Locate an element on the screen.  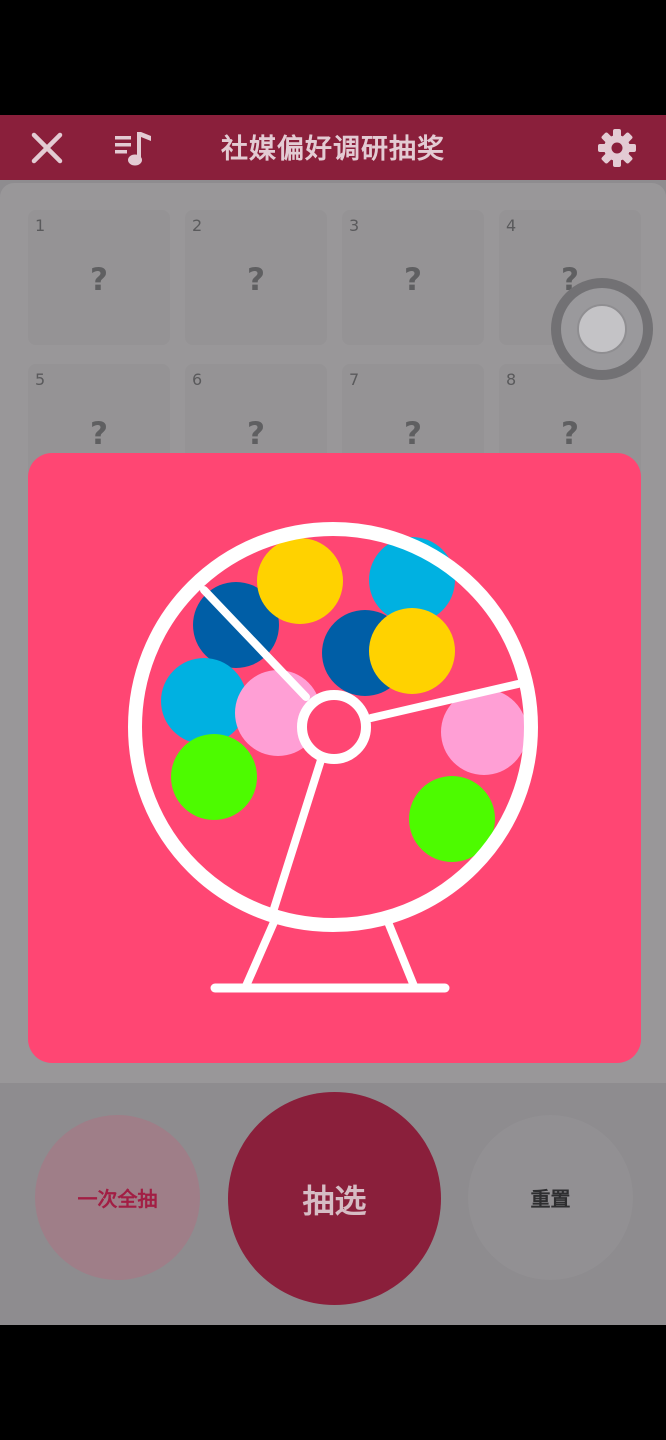
draw-button: 抽选 is located at coordinates (334, 1198).